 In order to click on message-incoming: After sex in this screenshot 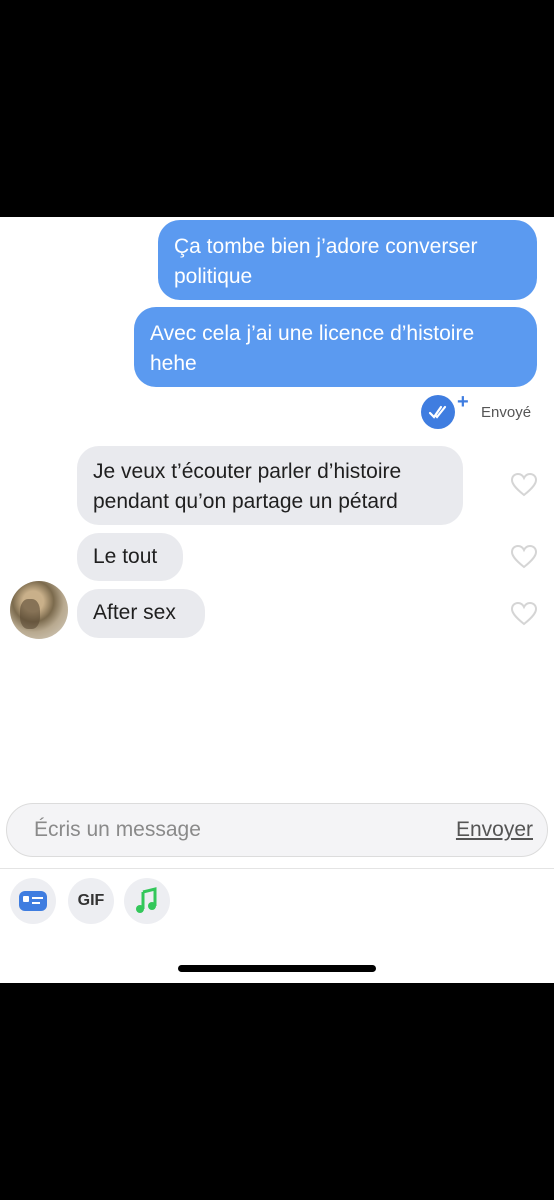, I will do `click(141, 613)`.